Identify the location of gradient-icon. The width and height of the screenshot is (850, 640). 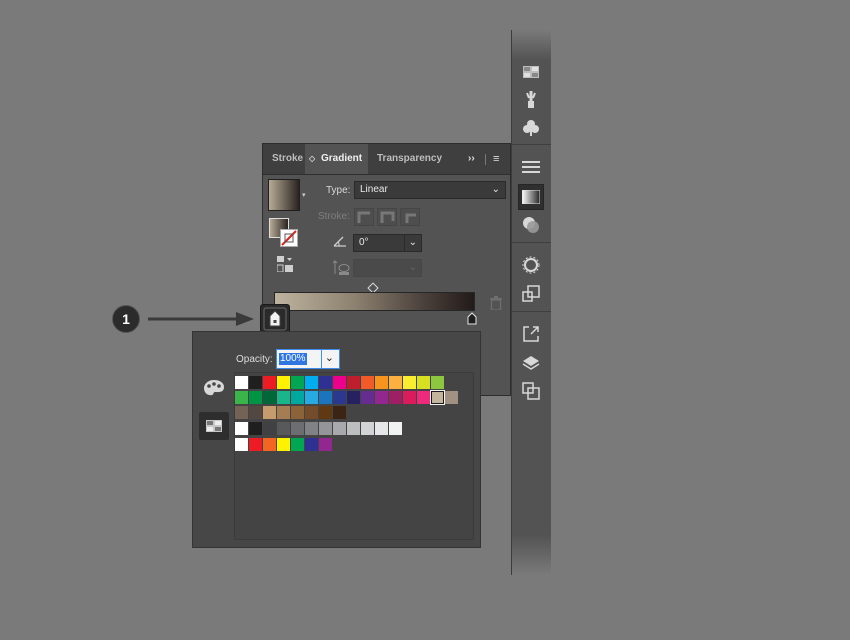
(531, 197).